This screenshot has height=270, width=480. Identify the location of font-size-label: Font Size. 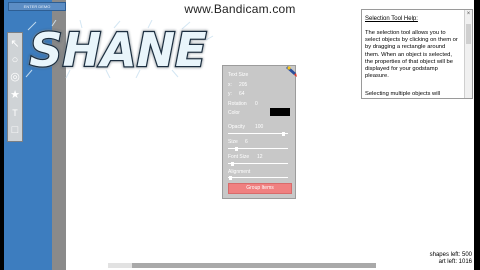
(239, 157).